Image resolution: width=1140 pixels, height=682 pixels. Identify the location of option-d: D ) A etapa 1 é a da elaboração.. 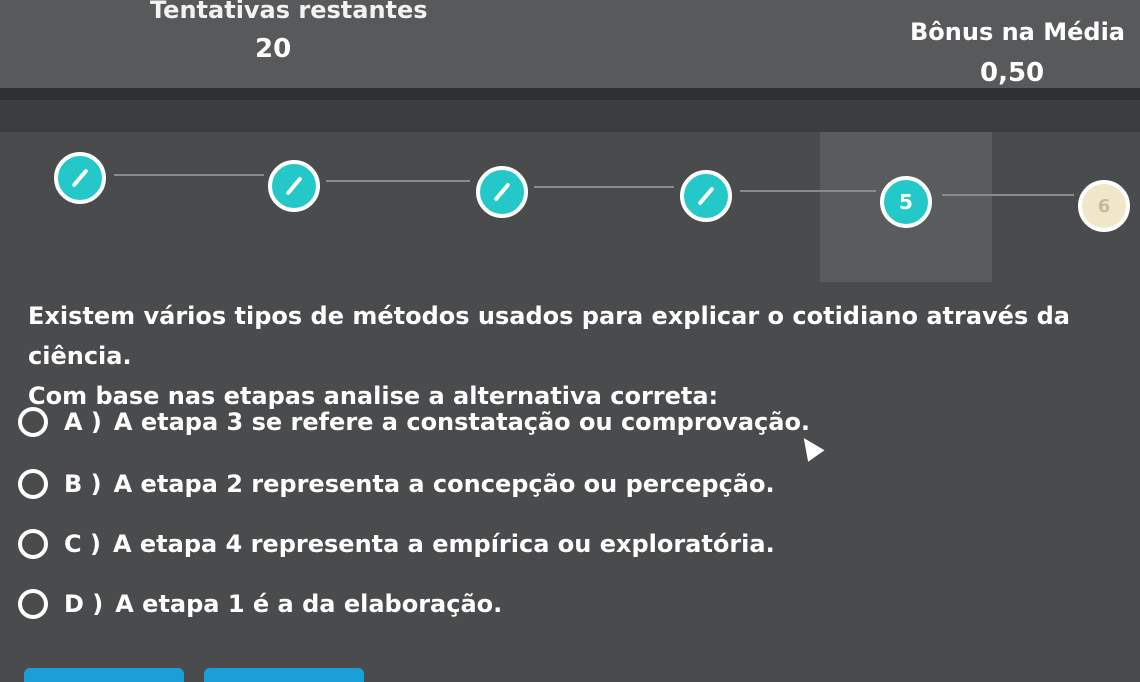
(260, 604).